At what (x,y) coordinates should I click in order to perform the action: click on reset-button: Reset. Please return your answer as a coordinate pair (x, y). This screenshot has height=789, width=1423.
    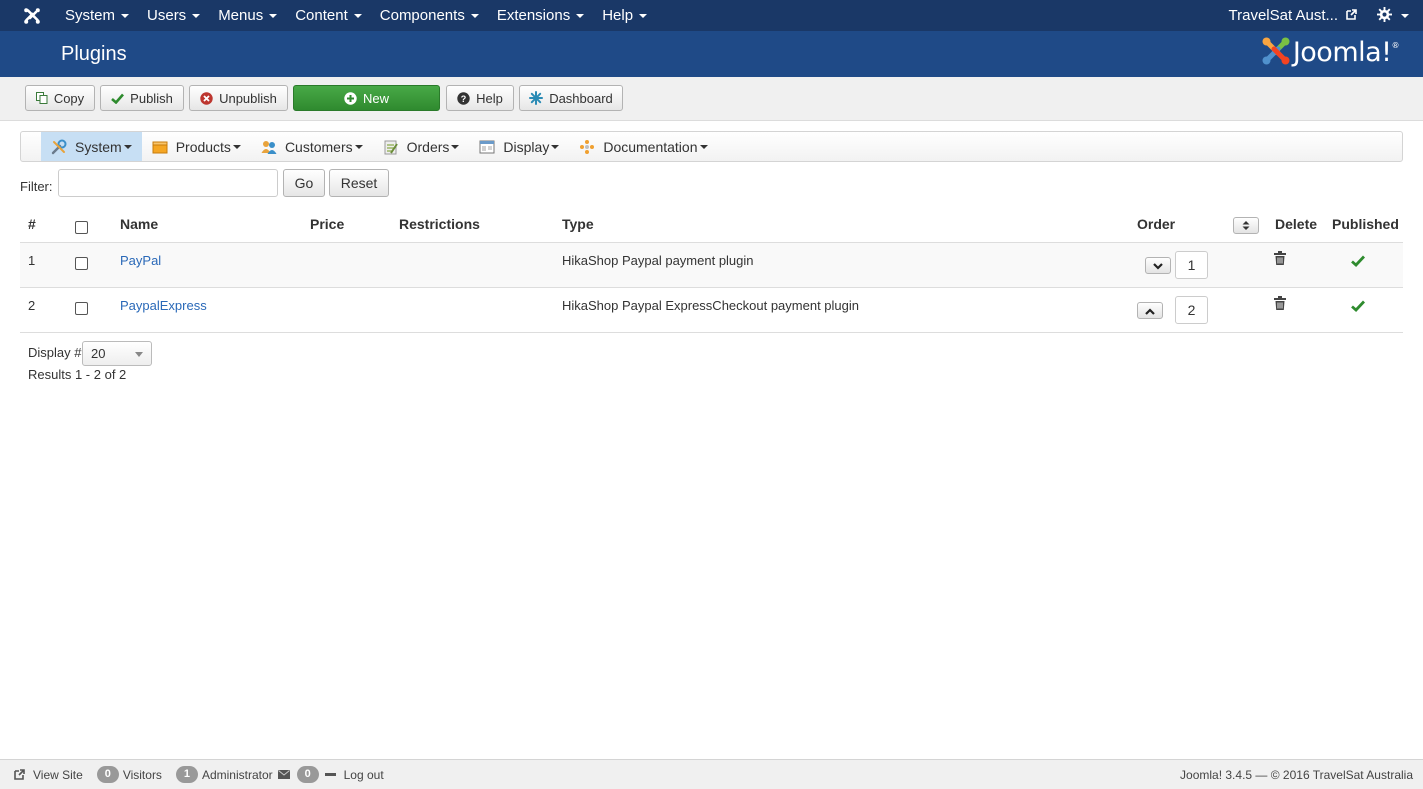
    Looking at the image, I should click on (359, 183).